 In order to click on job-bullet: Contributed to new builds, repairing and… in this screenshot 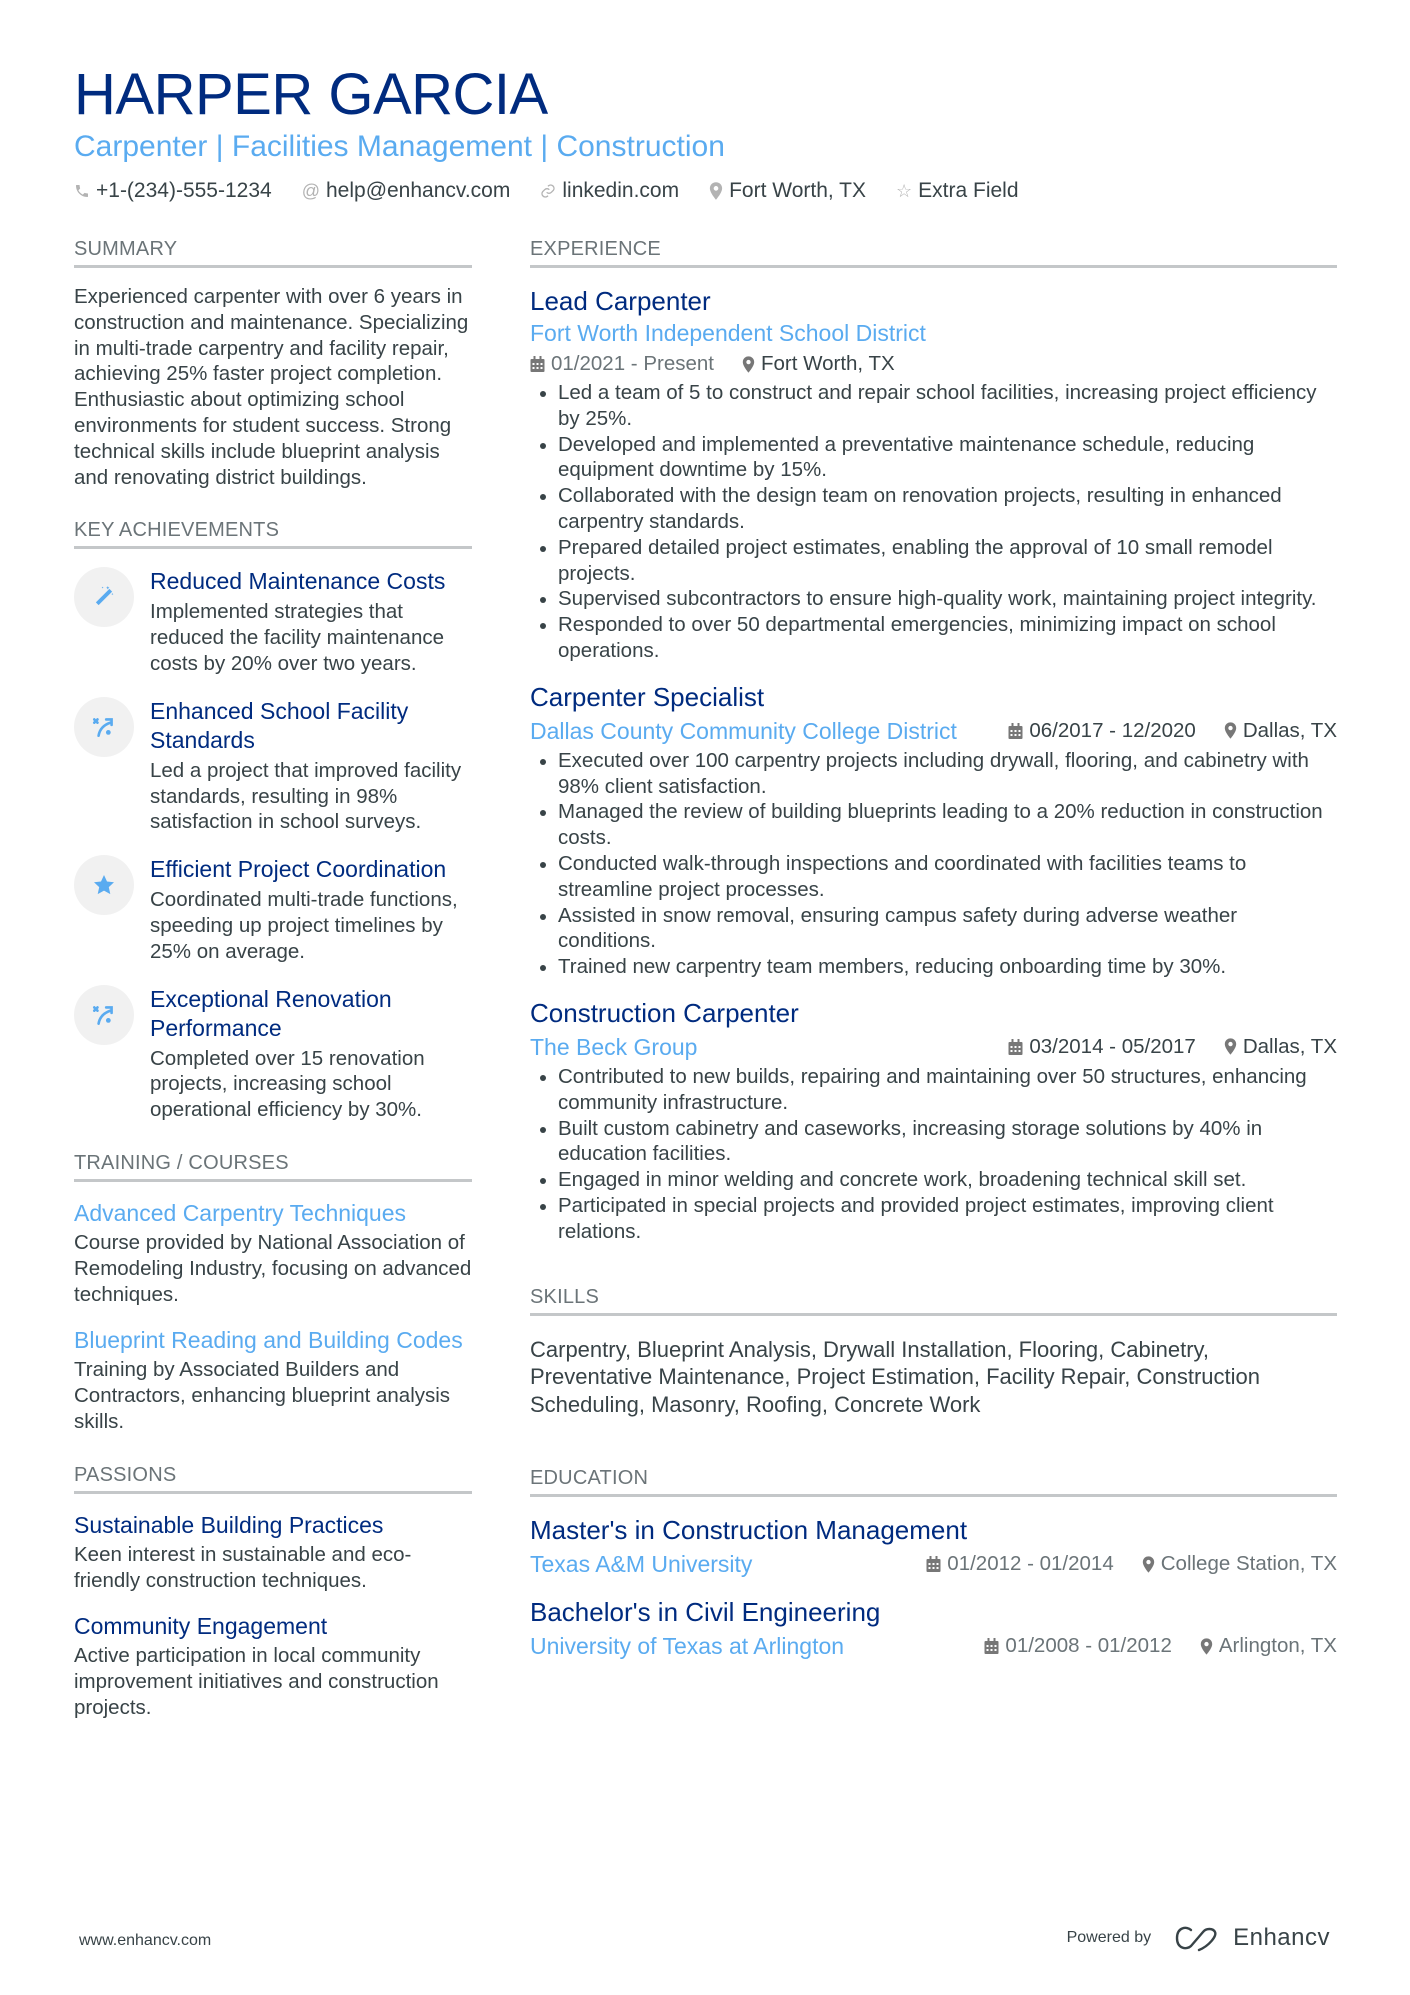, I will do `click(933, 1090)`.